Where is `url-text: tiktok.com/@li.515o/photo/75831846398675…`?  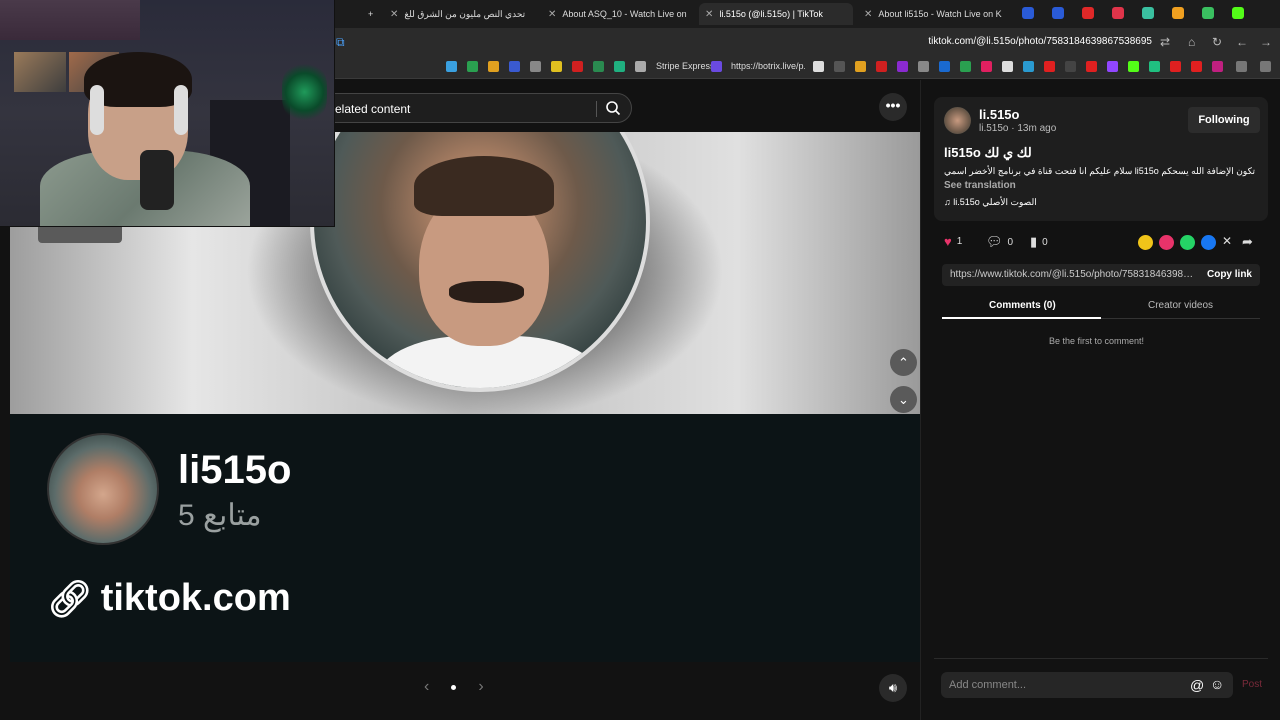
url-text: tiktok.com/@li.515o/photo/75831846398675… is located at coordinates (1040, 41).